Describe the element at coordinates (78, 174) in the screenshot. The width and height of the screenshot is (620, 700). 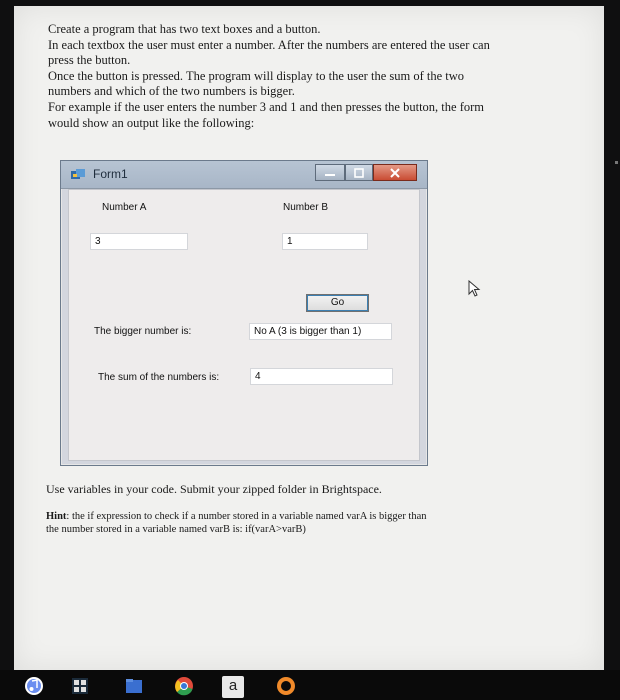
I see `form-app-icon` at that location.